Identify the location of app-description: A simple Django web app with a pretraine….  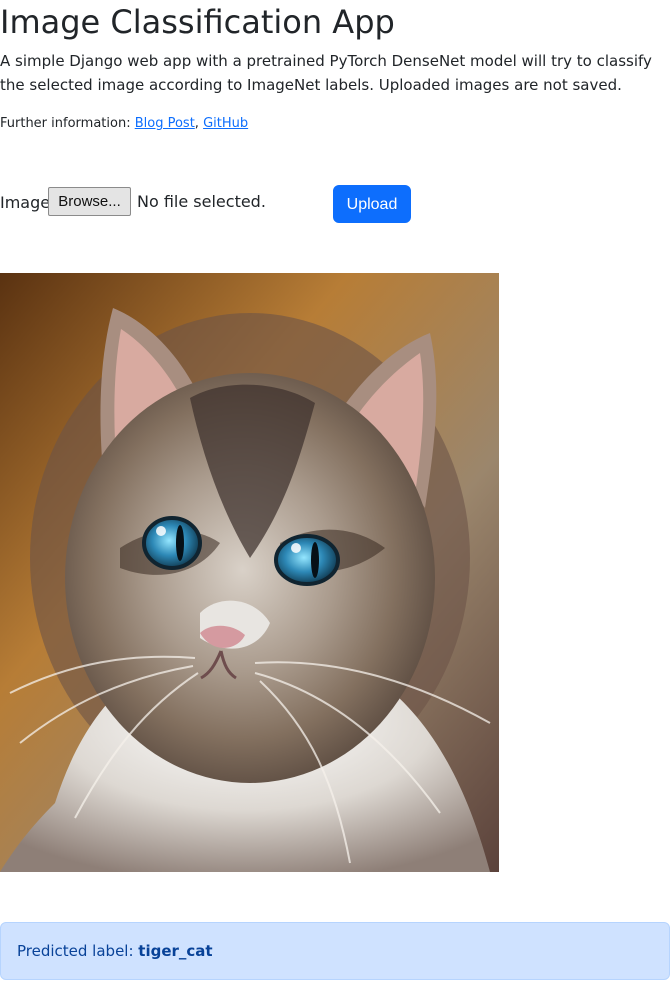
(326, 73).